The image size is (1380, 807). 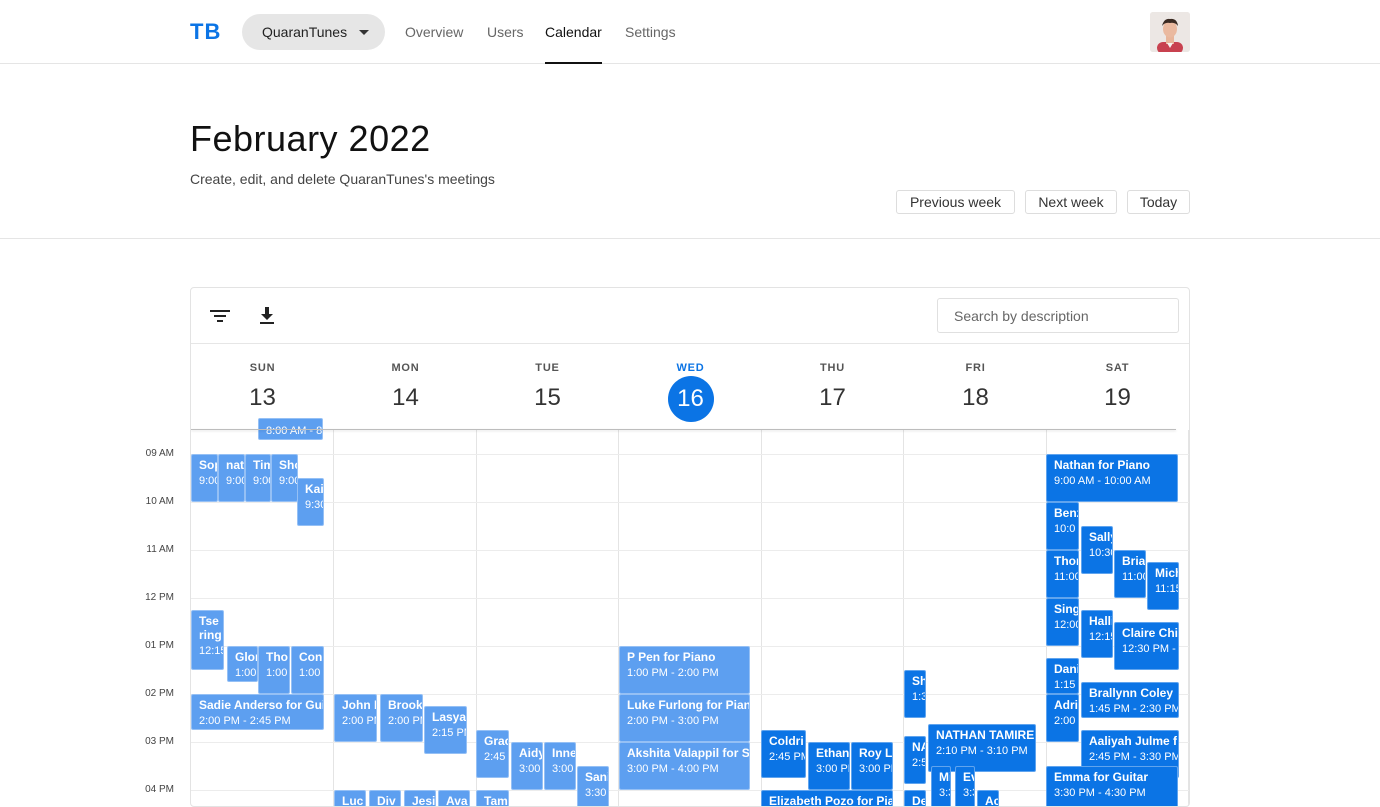 What do you see at coordinates (207, 640) in the screenshot?
I see `calendar-event: Tse ring 12:15` at bounding box center [207, 640].